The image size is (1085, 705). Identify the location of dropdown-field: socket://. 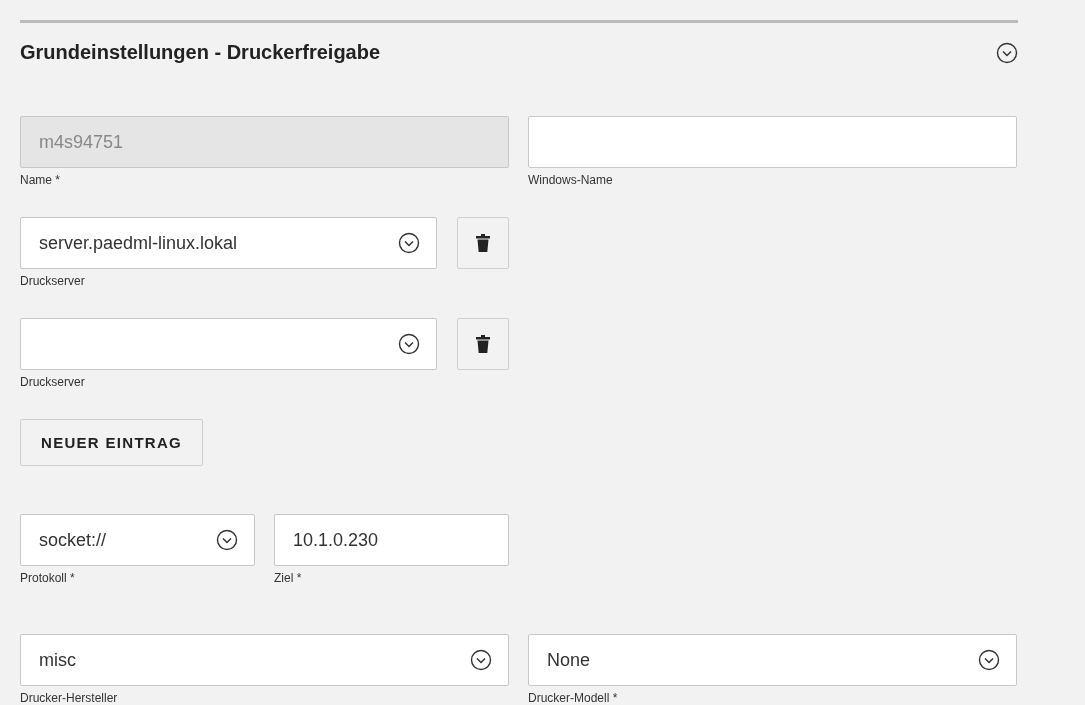
(137, 540).